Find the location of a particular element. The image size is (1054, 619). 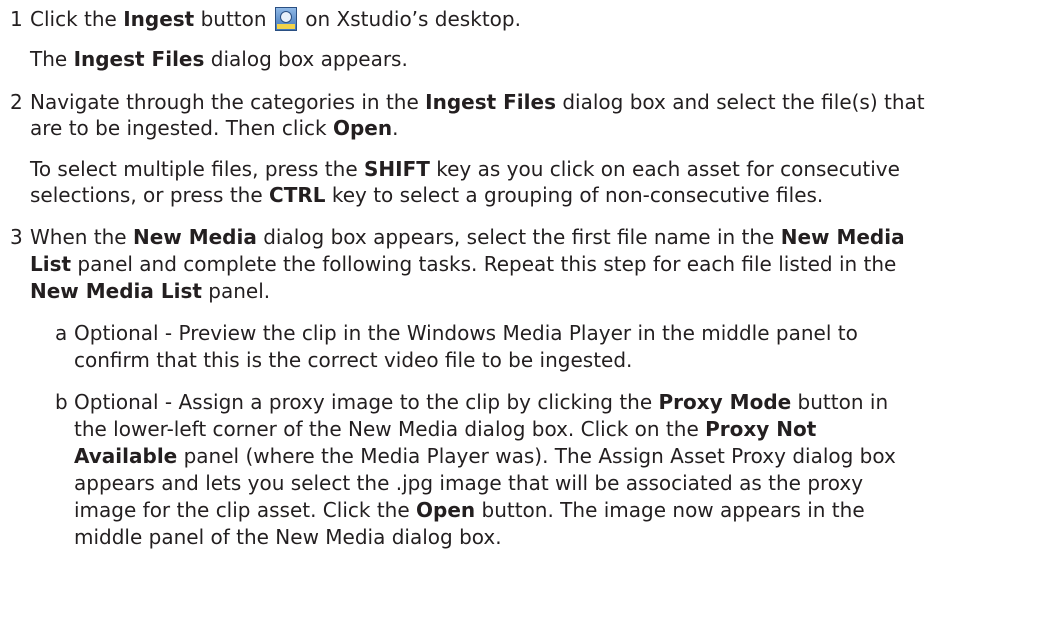

text-run: selections, or press the is located at coordinates (150, 195).